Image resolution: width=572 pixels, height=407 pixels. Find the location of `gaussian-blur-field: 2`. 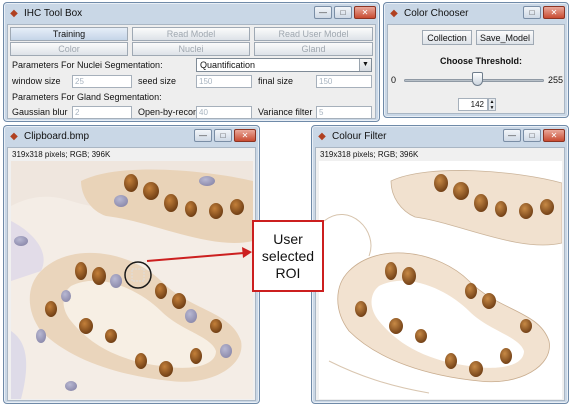

gaussian-blur-field: 2 is located at coordinates (102, 112).